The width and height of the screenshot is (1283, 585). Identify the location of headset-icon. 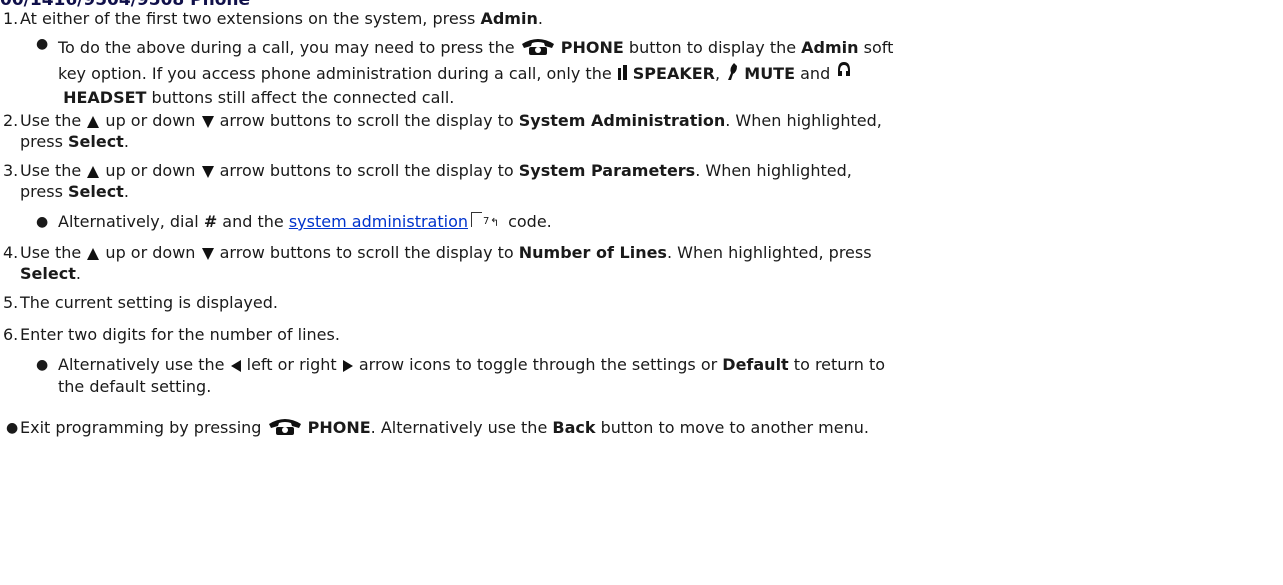
(844, 69).